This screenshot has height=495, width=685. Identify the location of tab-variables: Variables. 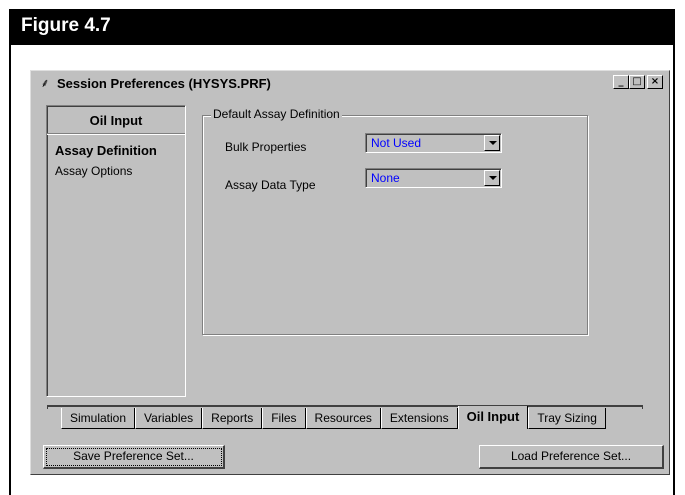
(169, 418).